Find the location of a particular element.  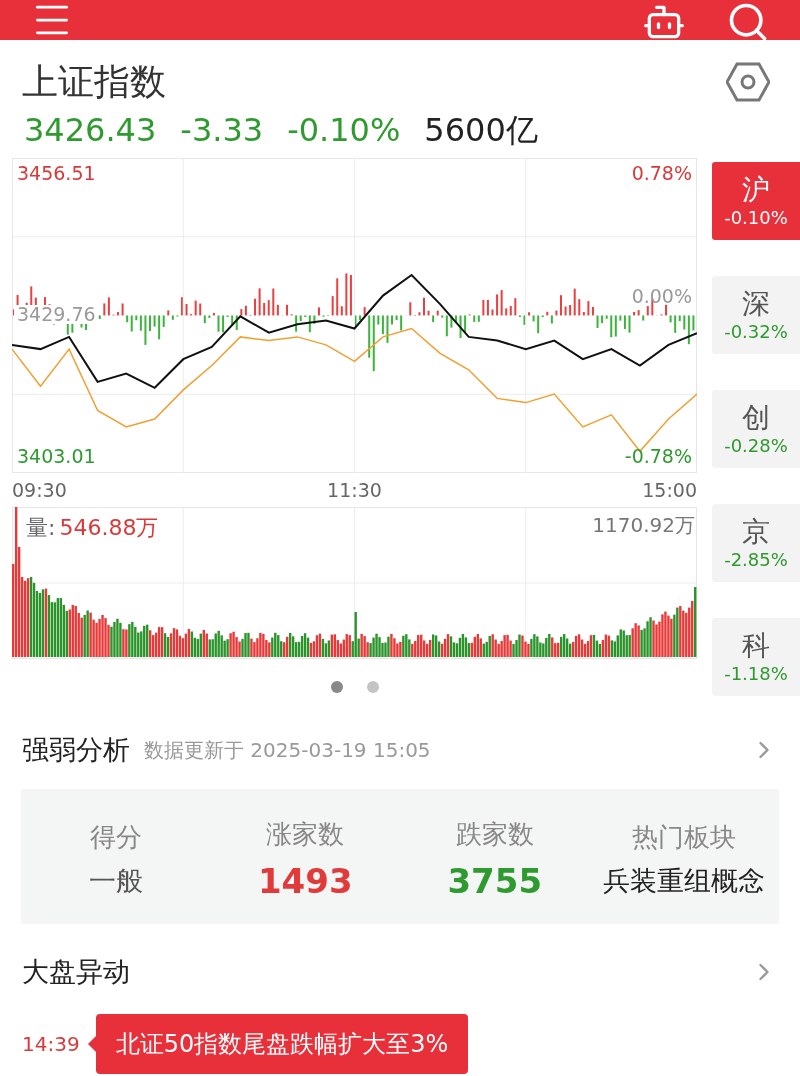

market-tab: 沪 -0.10% is located at coordinates (756, 201).